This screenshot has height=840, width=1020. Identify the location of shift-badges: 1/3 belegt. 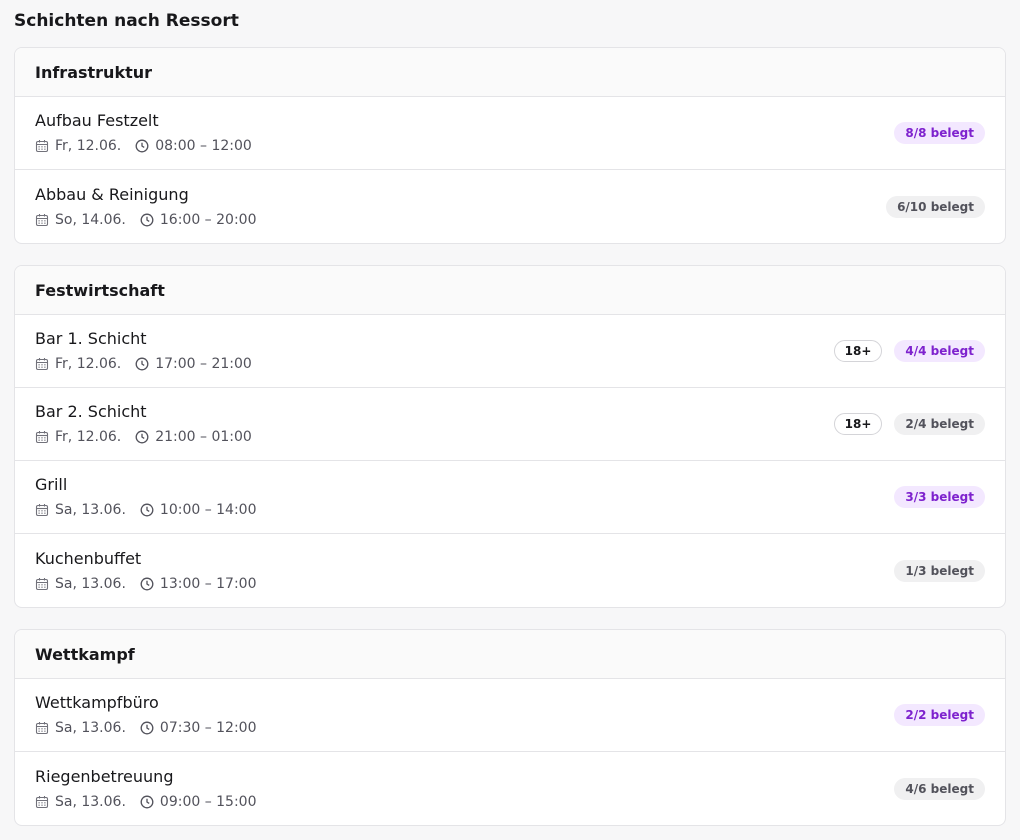
(939, 570).